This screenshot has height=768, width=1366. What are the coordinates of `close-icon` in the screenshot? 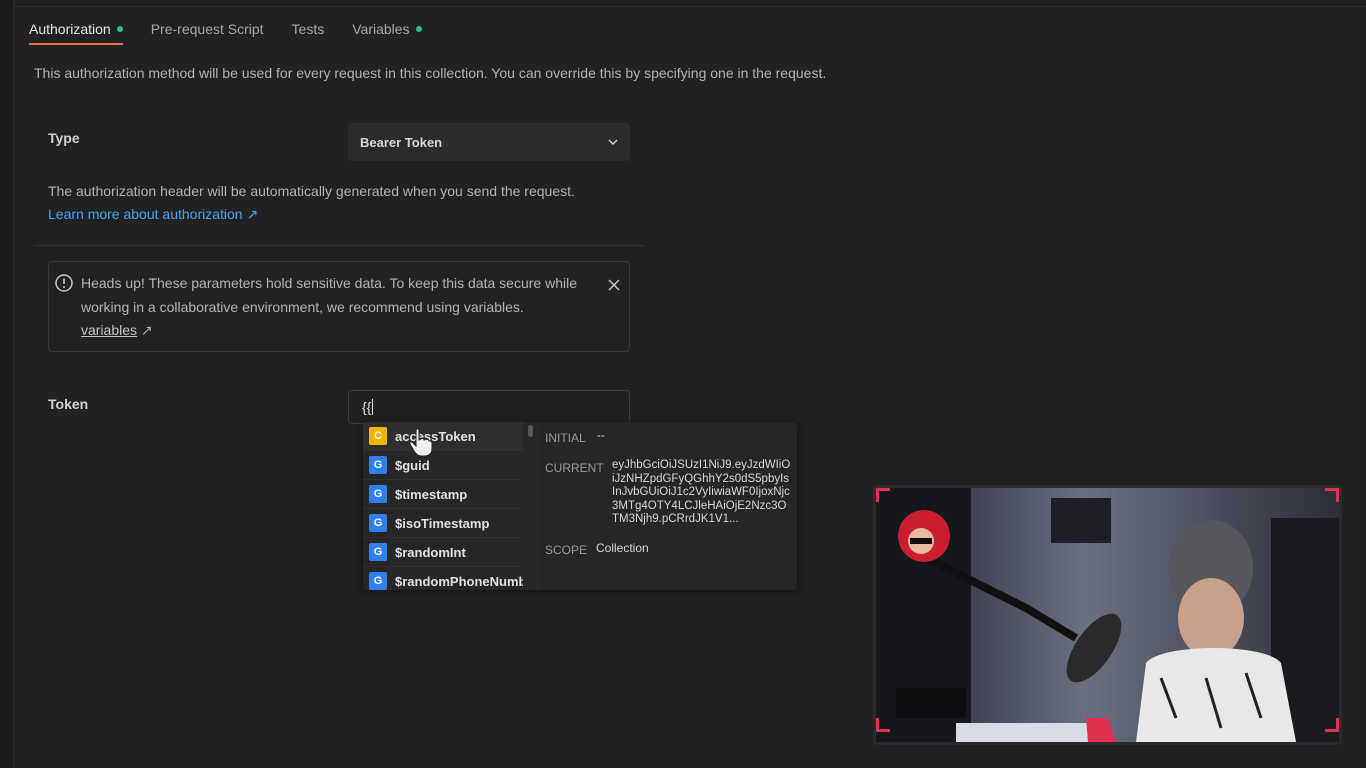 It's located at (614, 285).